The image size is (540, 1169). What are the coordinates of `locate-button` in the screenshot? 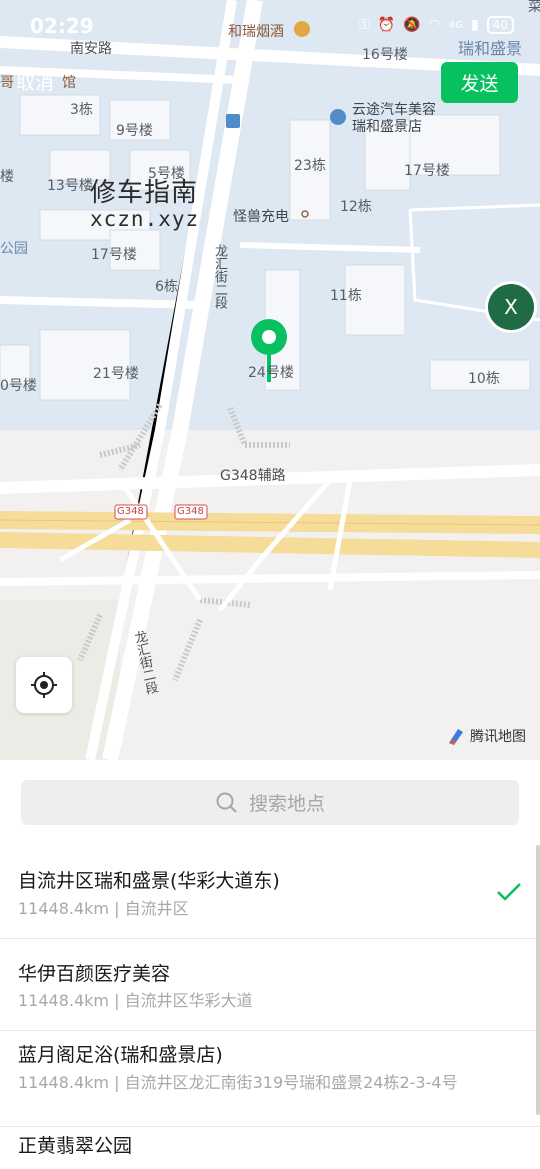 It's located at (44, 685).